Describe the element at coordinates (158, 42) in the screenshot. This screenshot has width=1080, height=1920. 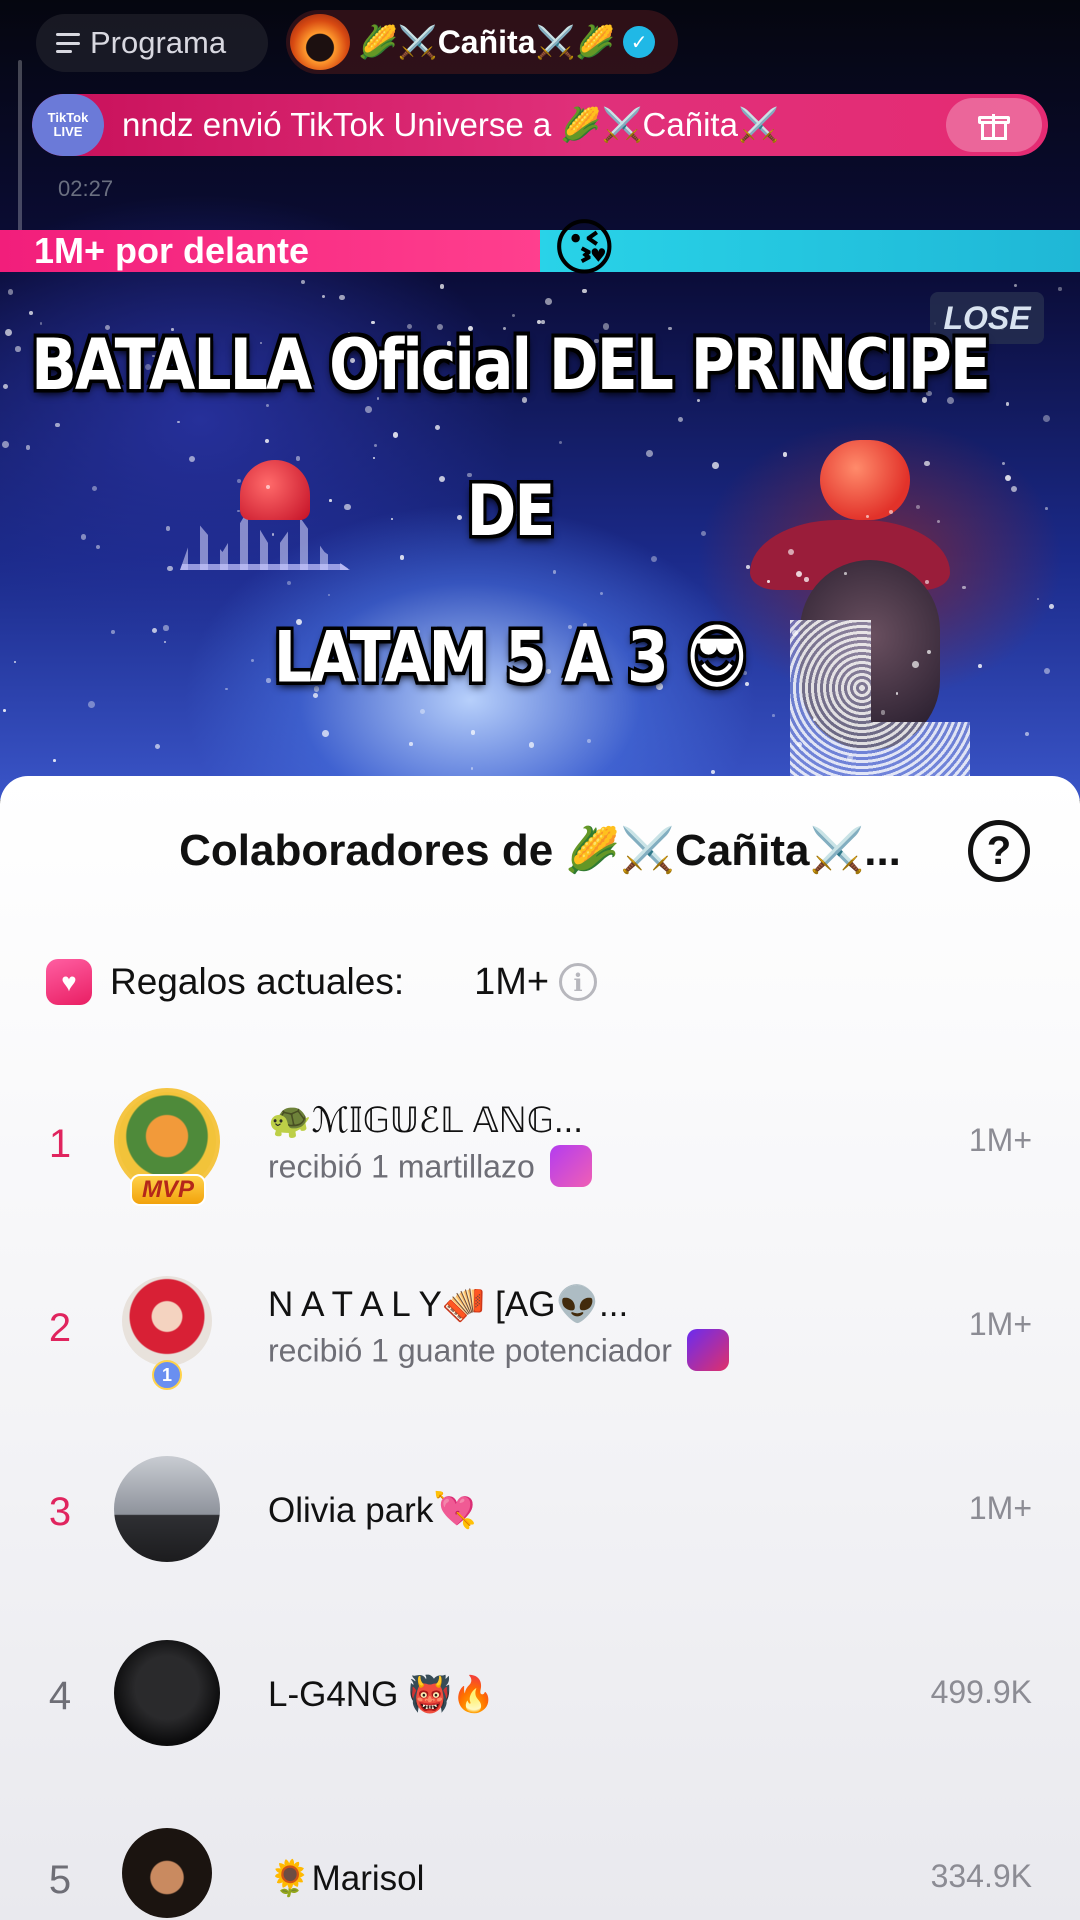
I see `programa-label: Programa` at that location.